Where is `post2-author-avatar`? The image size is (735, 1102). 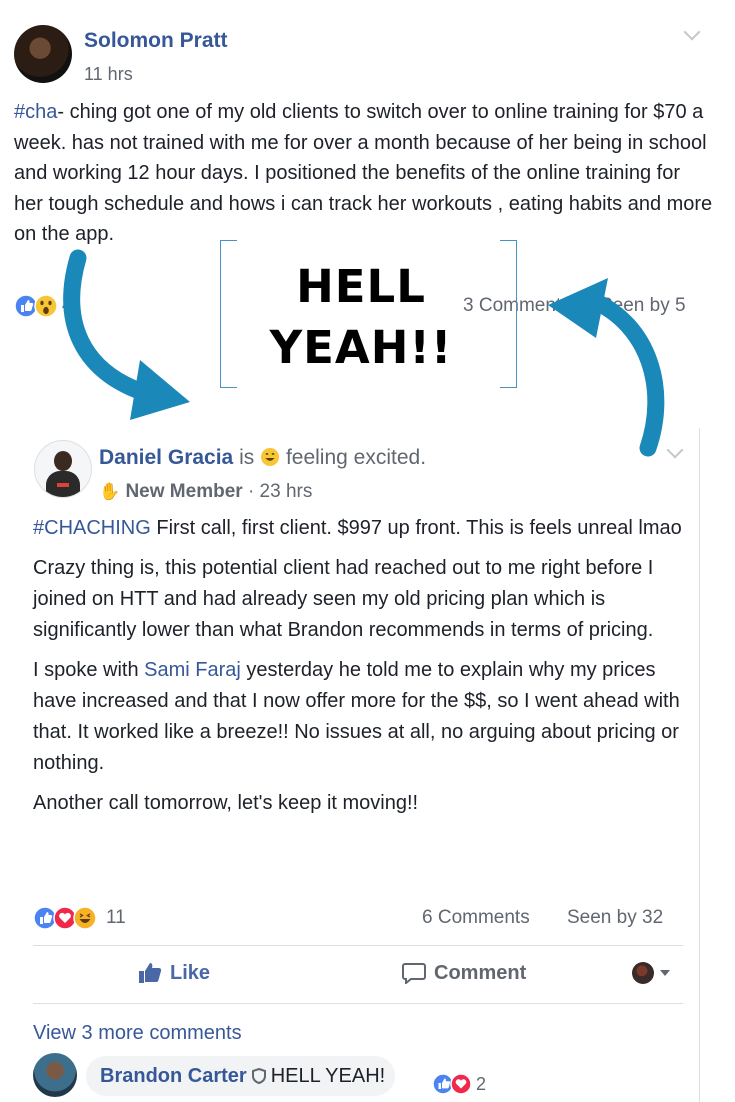 post2-author-avatar is located at coordinates (63, 469).